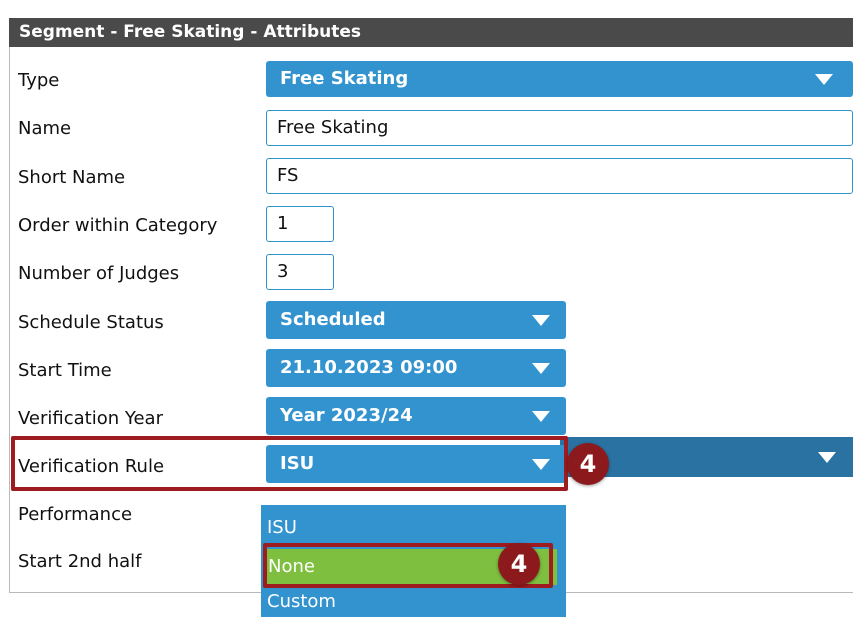 Image resolution: width=853 pixels, height=617 pixels. I want to click on performance-label: Performance, so click(75, 514).